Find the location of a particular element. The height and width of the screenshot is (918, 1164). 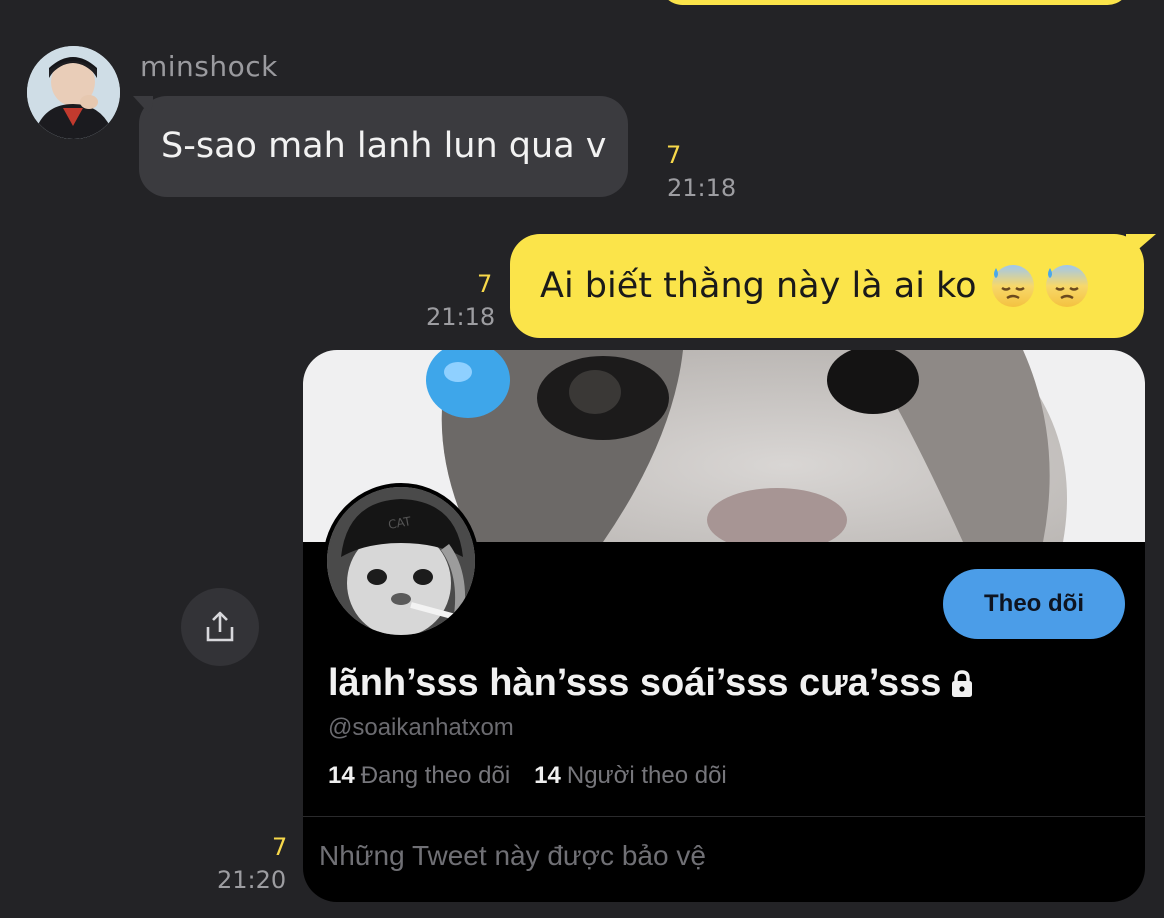

sender-name: minshock is located at coordinates (209, 66).